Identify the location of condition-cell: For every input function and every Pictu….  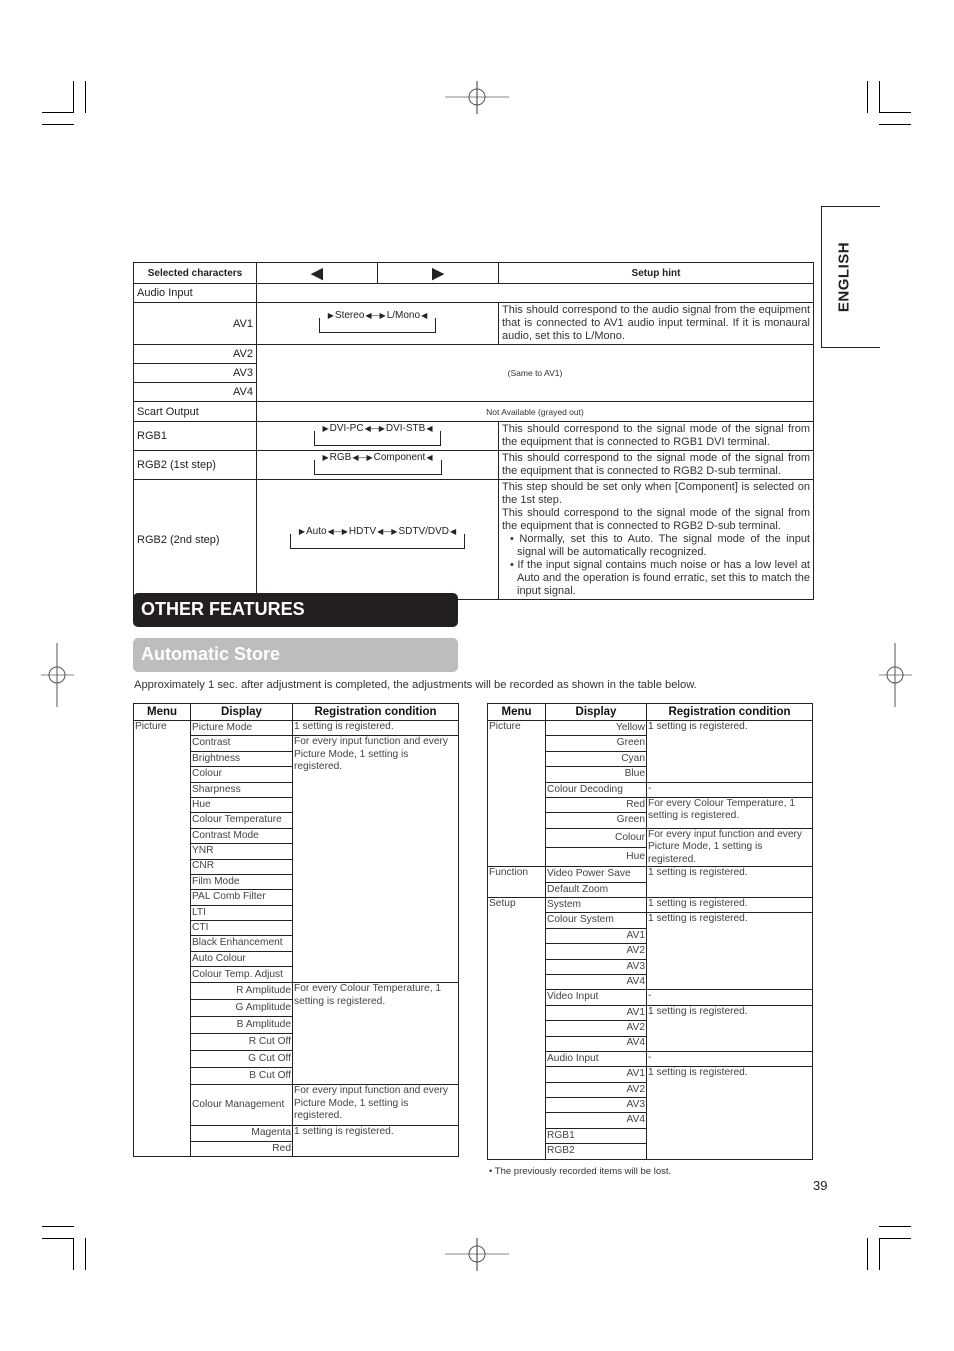
(729, 847).